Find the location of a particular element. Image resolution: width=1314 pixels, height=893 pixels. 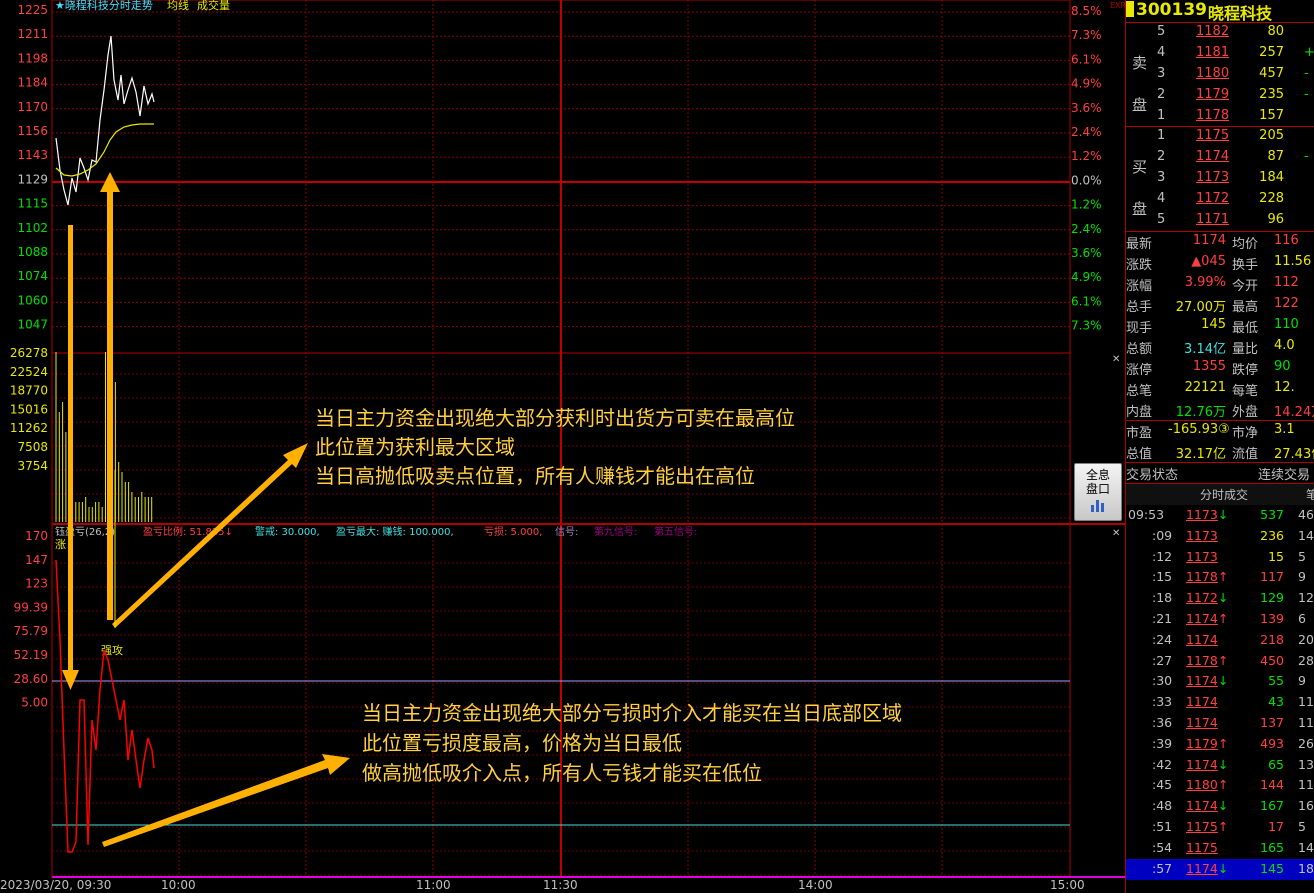

time-tick: 11:30 is located at coordinates (560, 885).